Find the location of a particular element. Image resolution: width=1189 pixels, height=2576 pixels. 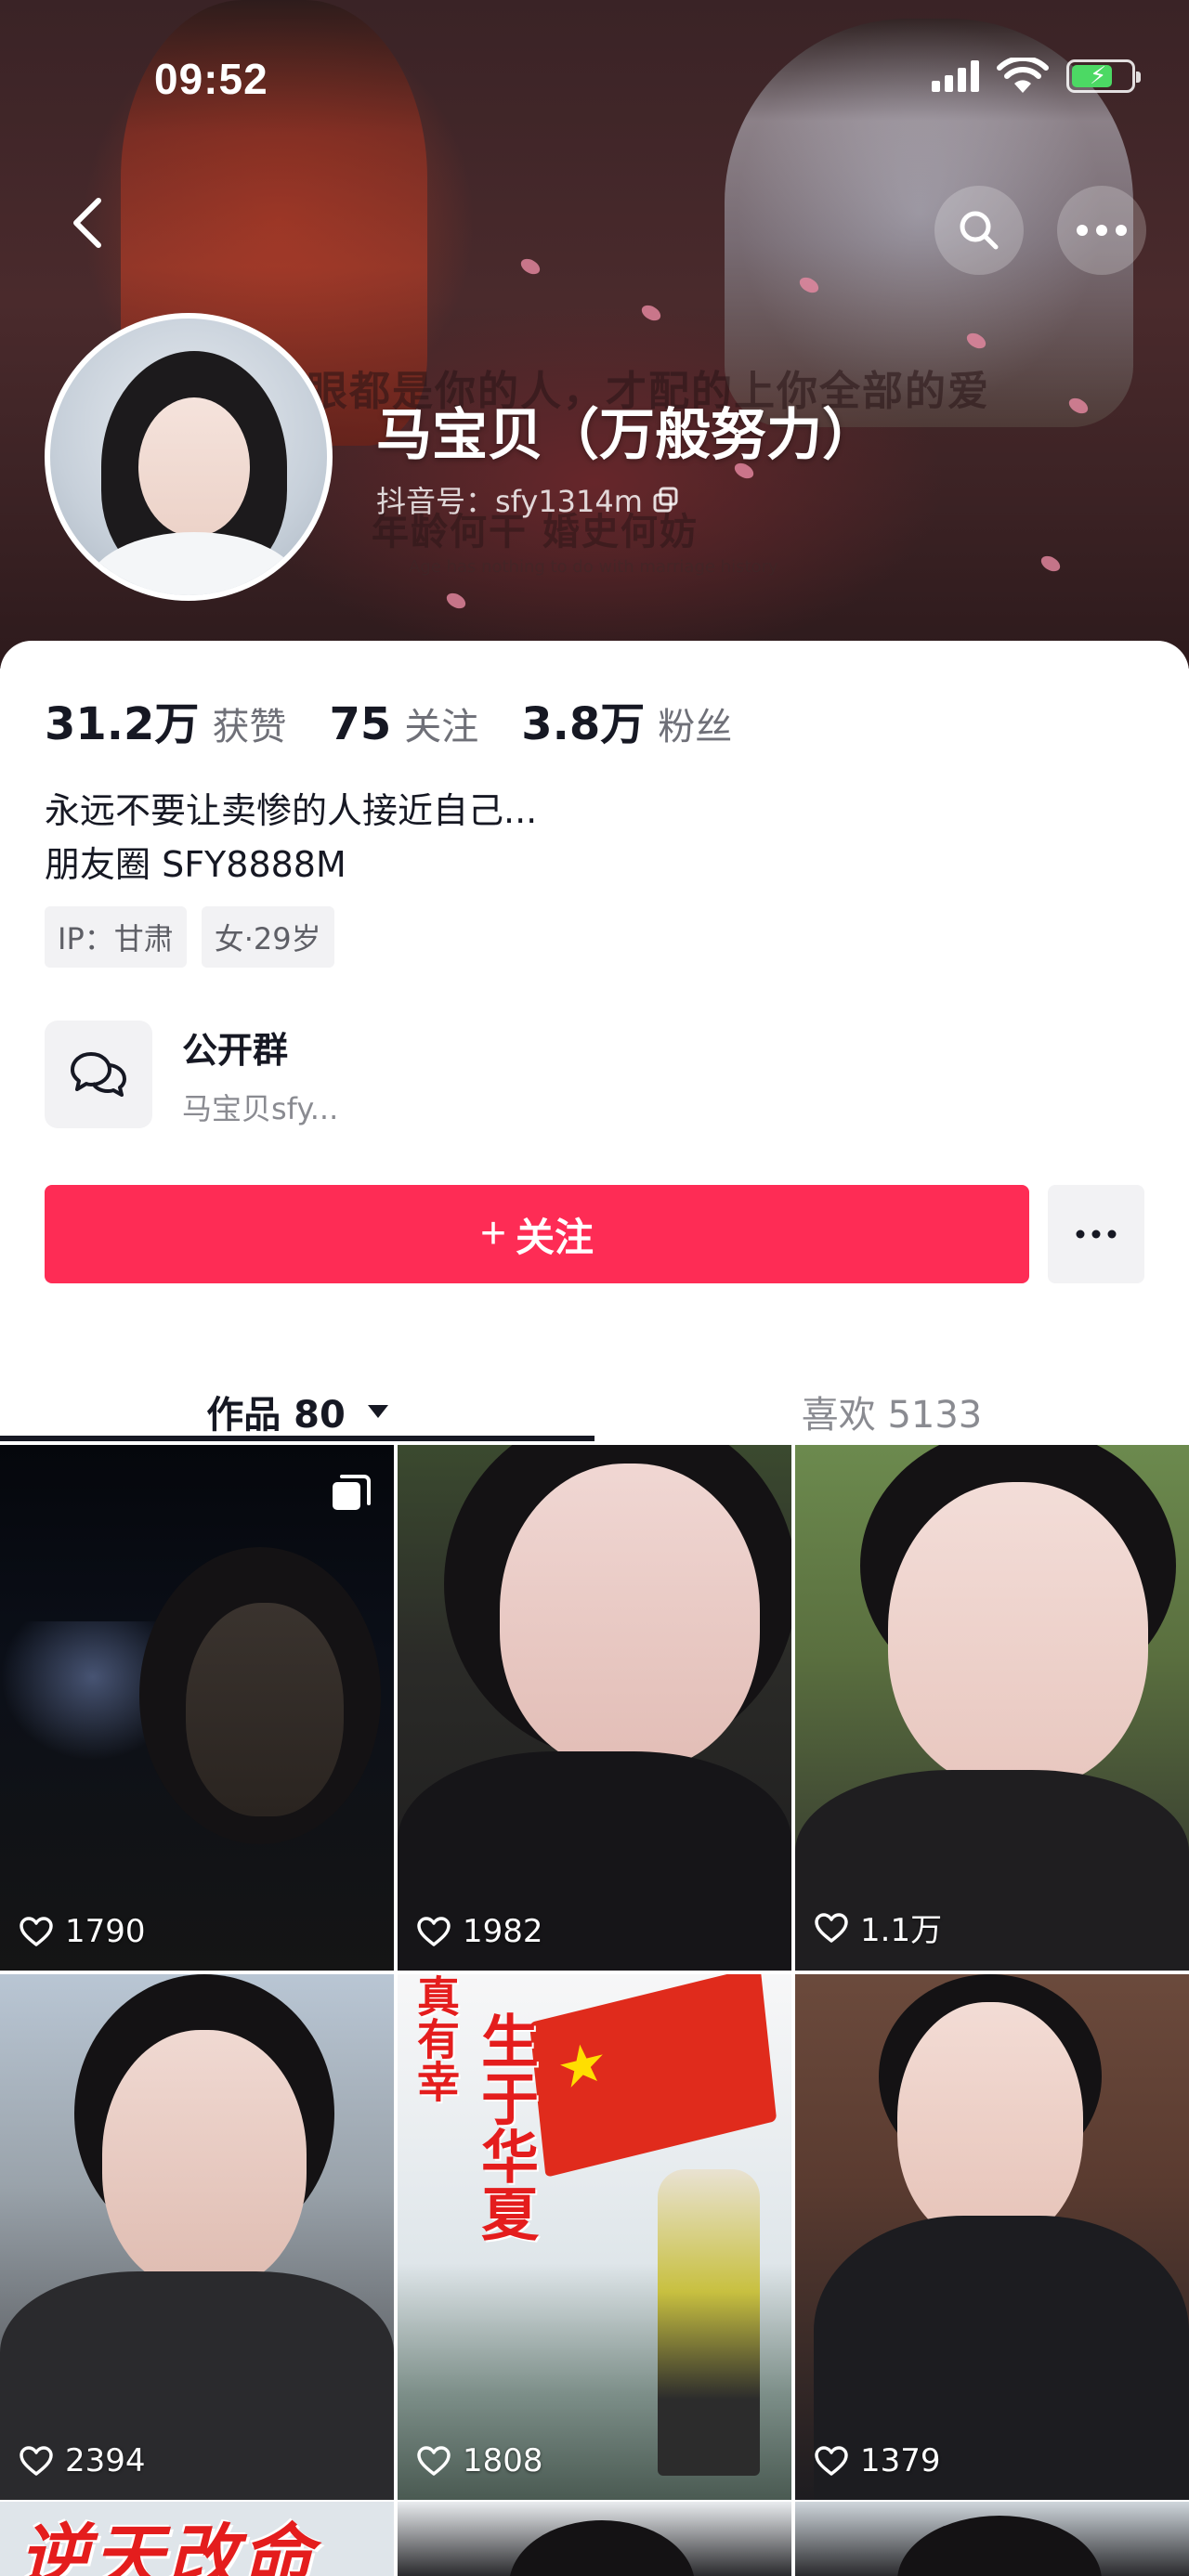

follow-button: + 关注 is located at coordinates (537, 1234).